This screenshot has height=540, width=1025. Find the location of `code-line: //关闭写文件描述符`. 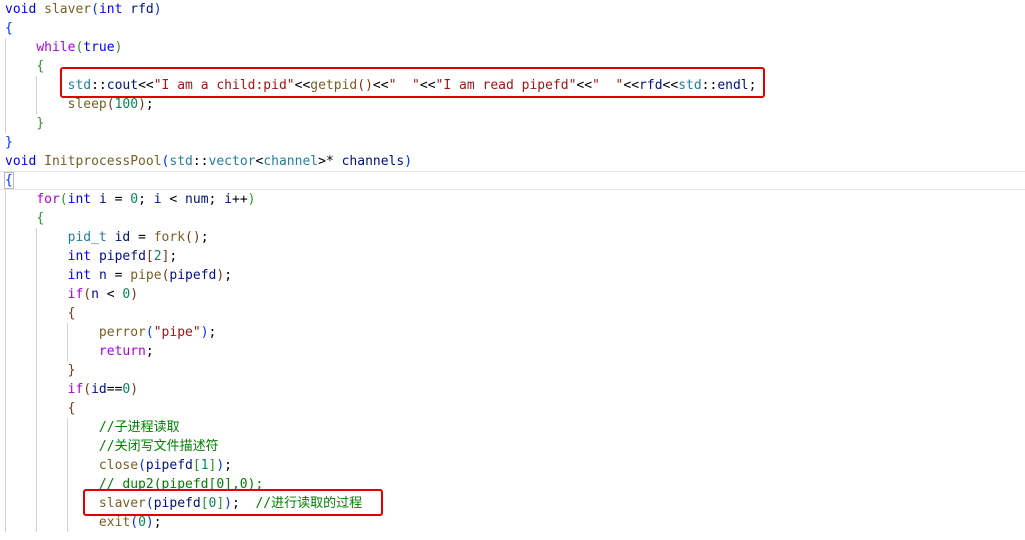

code-line: //关闭写文件描述符 is located at coordinates (112, 446).